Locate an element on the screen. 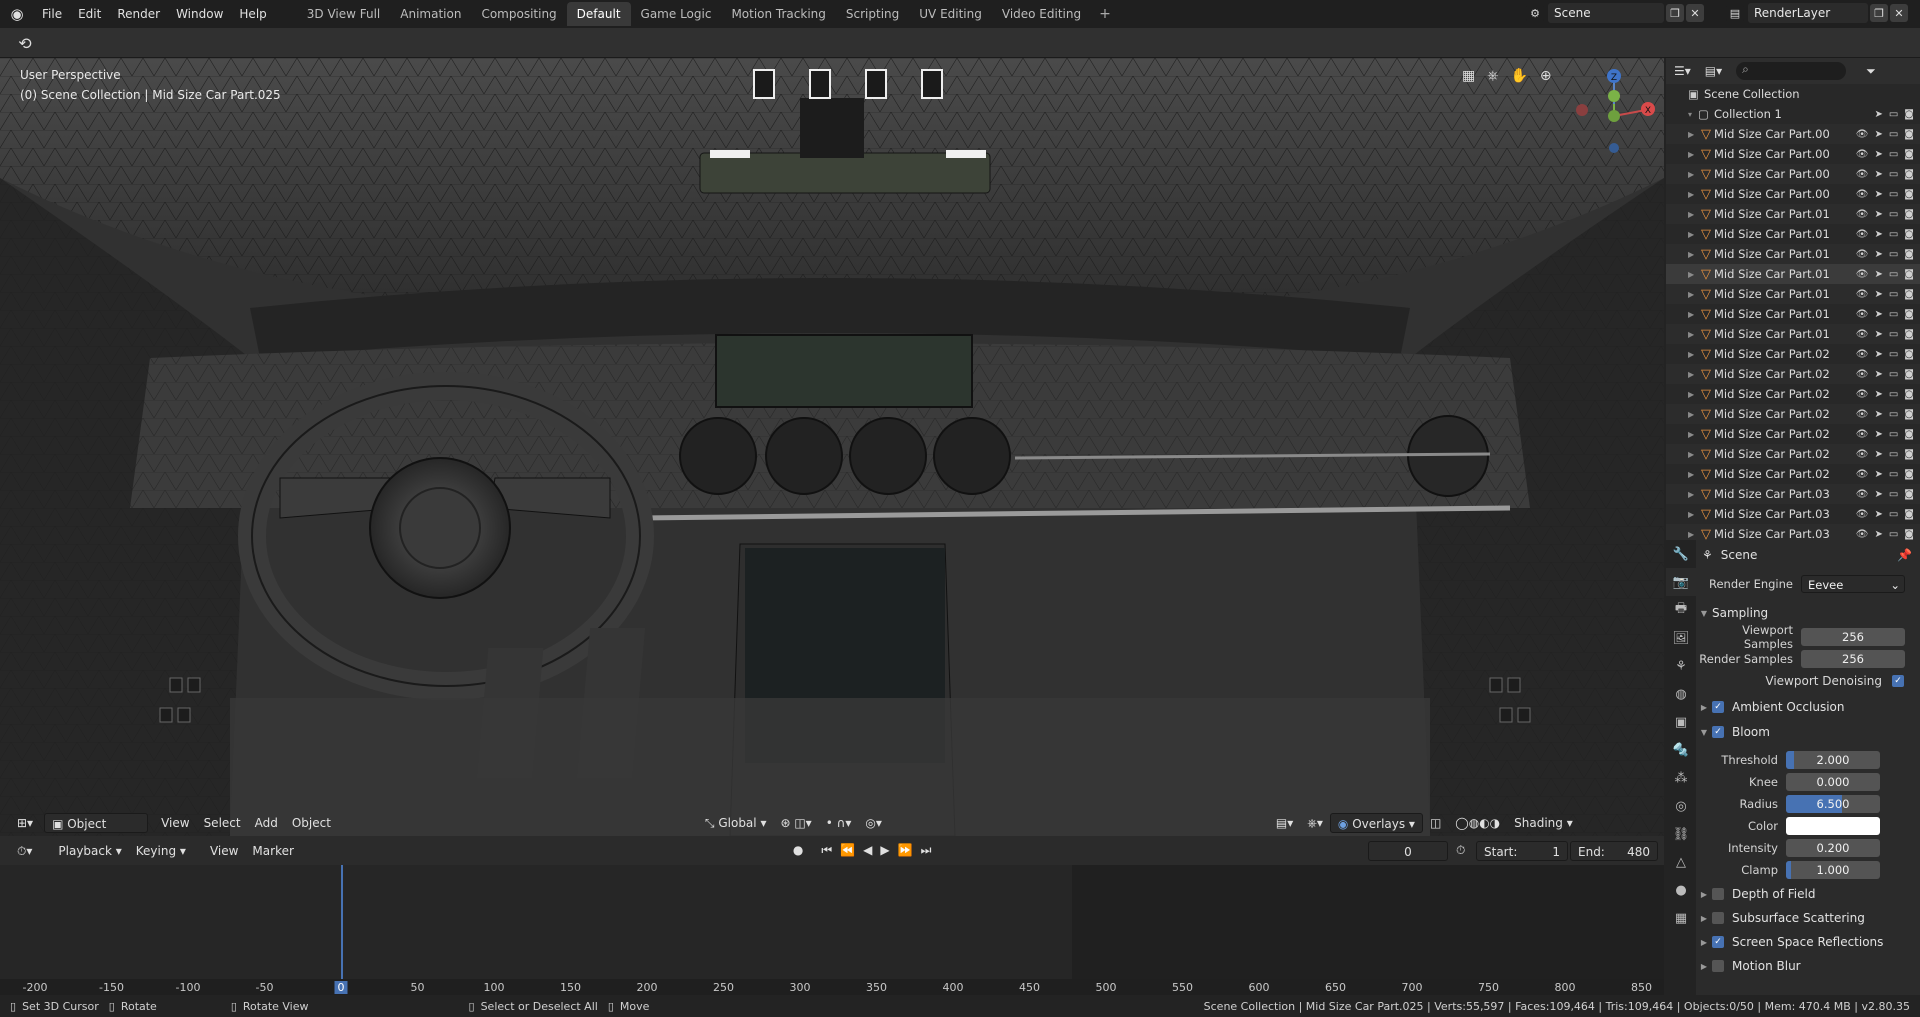 The image size is (1920, 1017). xray-icon: ◫ is located at coordinates (1435, 823).